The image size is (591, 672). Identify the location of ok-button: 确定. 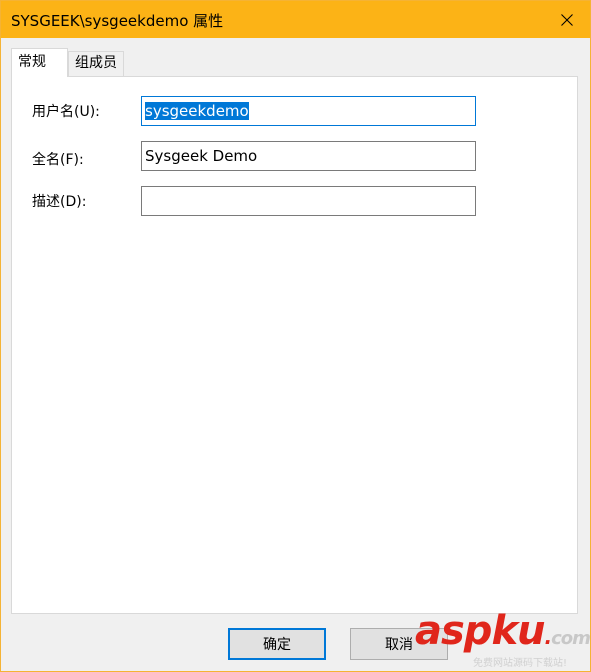
(277, 644).